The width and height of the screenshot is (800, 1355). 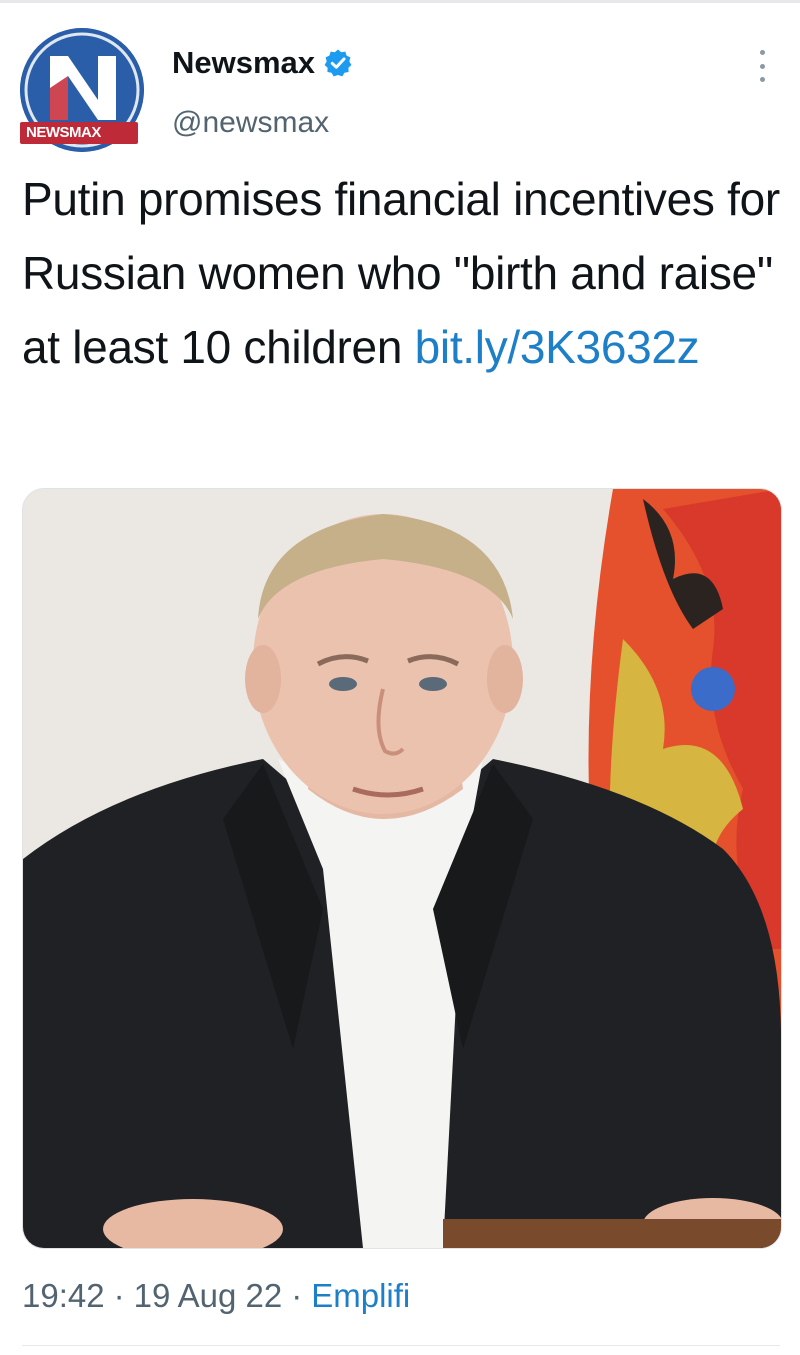 I want to click on verified-badge-icon, so click(x=338, y=63).